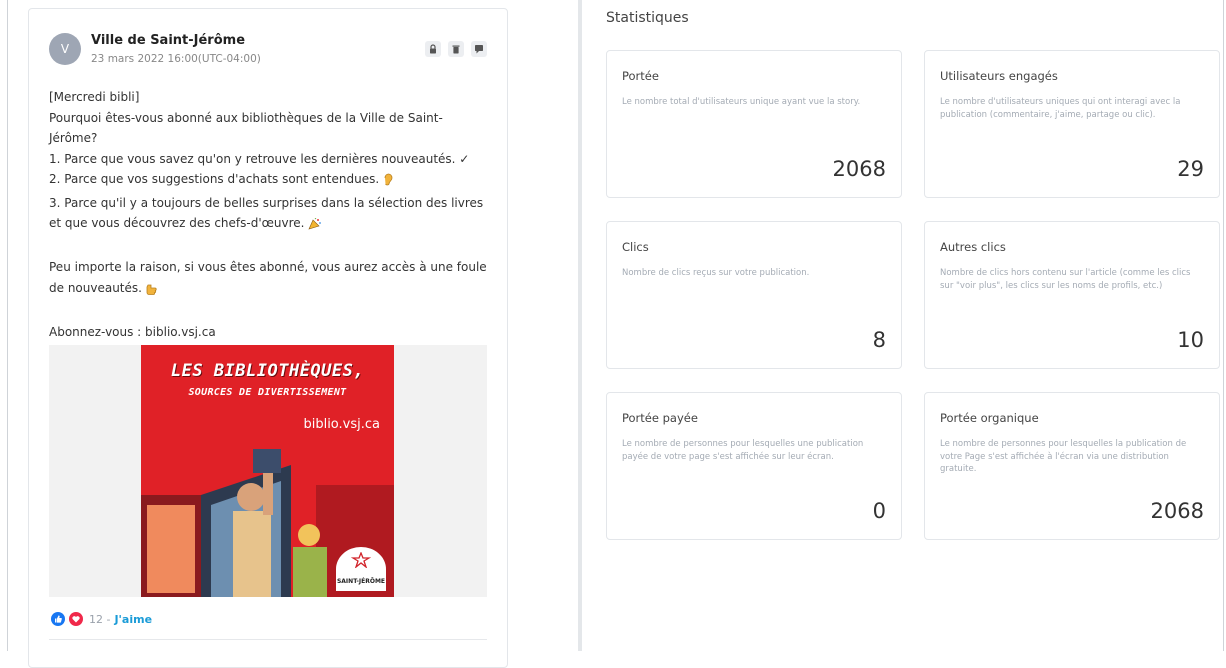  I want to click on post-line: [Mercredi bibli], so click(94, 97).